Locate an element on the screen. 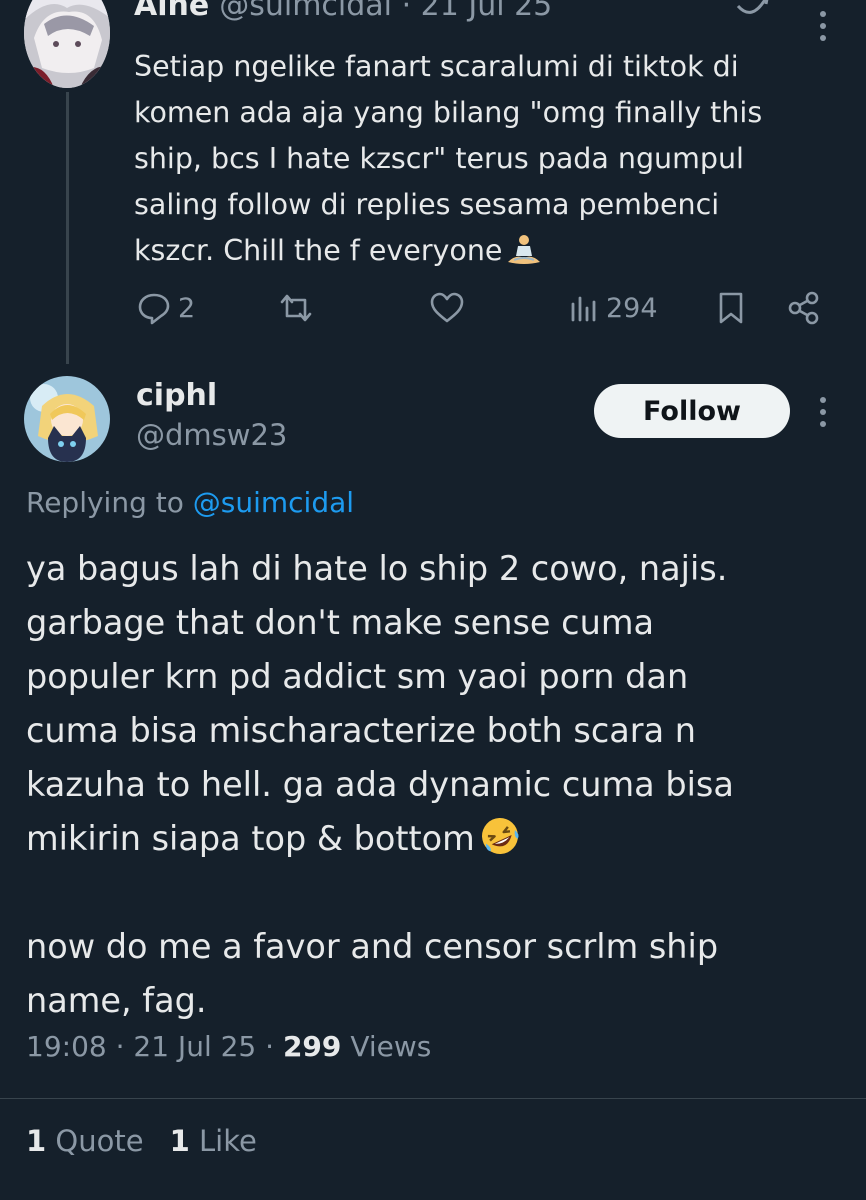 The height and width of the screenshot is (1200, 866). views-count: 294 is located at coordinates (632, 308).